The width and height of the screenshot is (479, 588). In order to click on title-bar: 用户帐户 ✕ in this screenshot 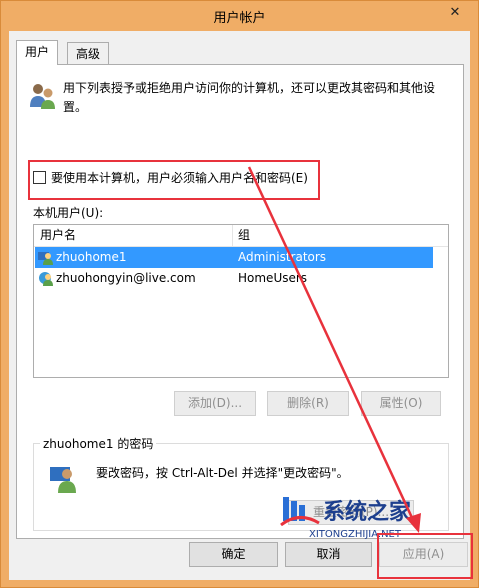, I will do `click(239, 16)`.